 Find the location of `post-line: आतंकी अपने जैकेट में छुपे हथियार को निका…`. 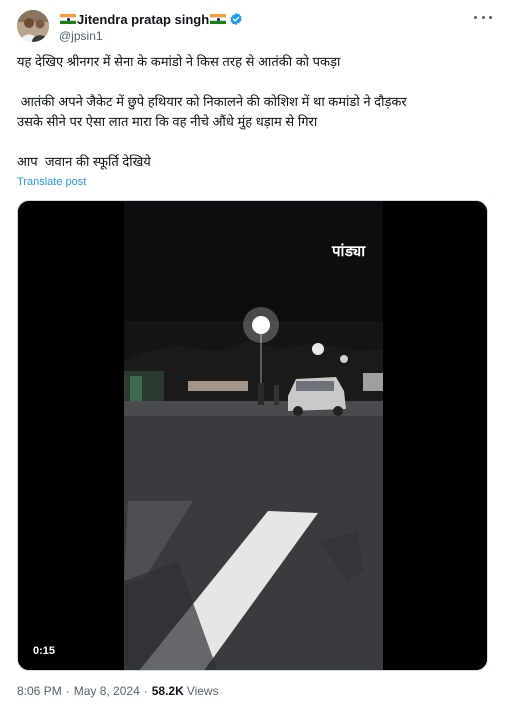

post-line: आतंकी अपने जैकेट में छुपे हथियार को निका… is located at coordinates (212, 101).